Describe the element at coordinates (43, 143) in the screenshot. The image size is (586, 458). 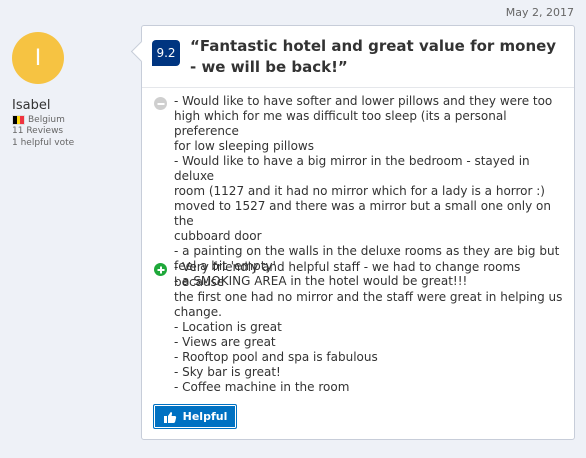
I see `helpful-vote-count: 1 helpful vote` at that location.